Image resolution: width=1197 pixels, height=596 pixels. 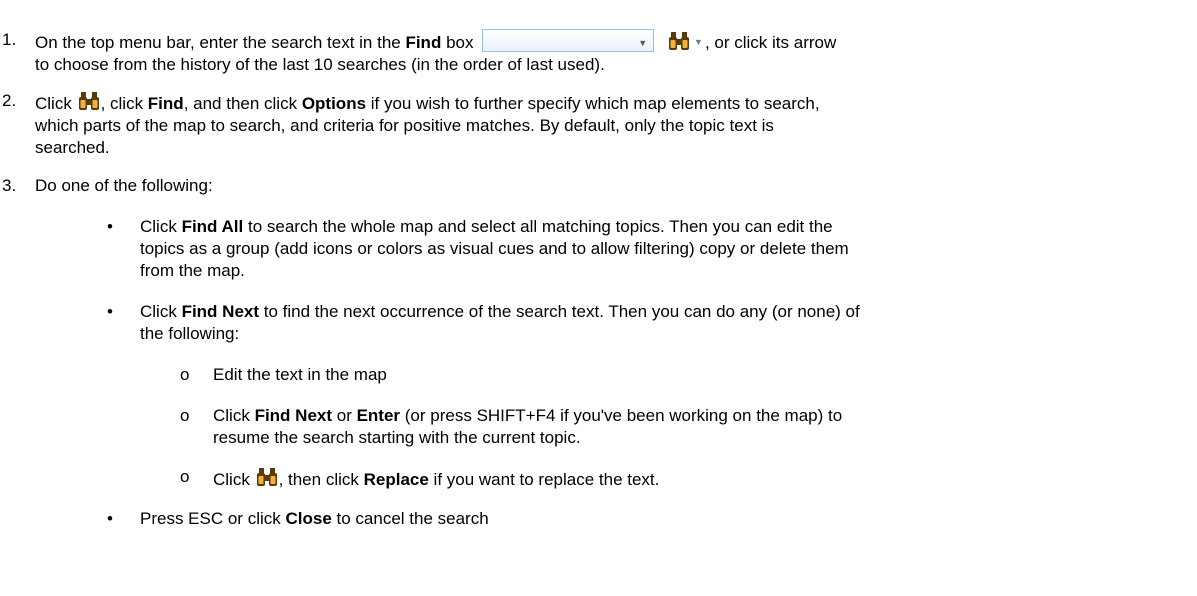 I want to click on step-number: 3., so click(x=9, y=185).